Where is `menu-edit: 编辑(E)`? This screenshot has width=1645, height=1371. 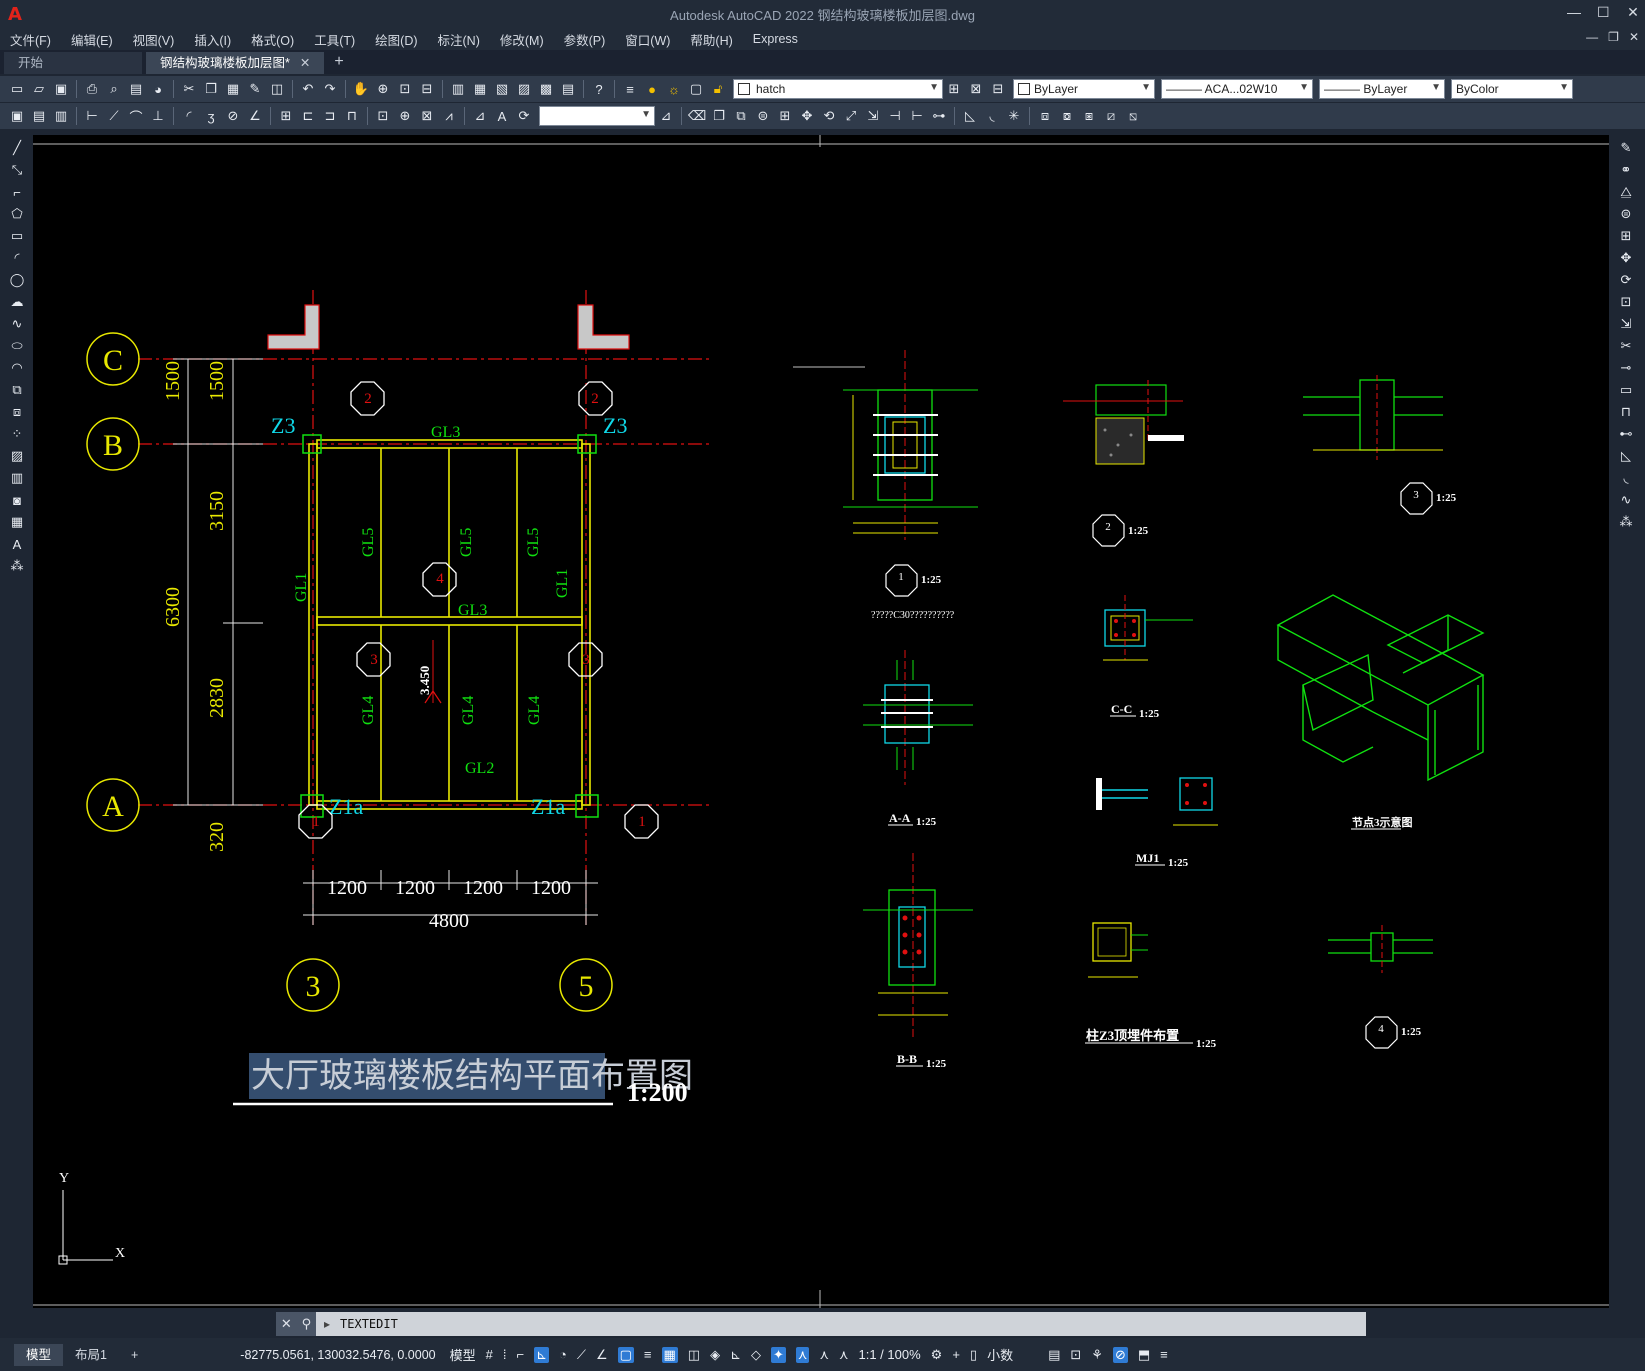
menu-edit: 编辑(E) is located at coordinates (92, 39).